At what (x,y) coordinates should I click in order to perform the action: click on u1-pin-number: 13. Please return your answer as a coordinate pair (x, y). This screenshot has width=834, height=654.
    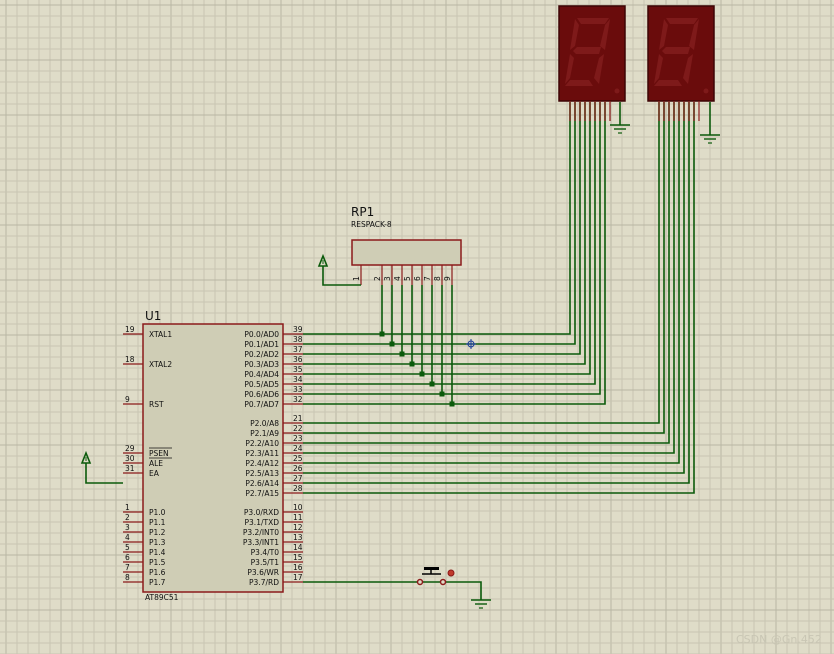
    Looking at the image, I should click on (298, 537).